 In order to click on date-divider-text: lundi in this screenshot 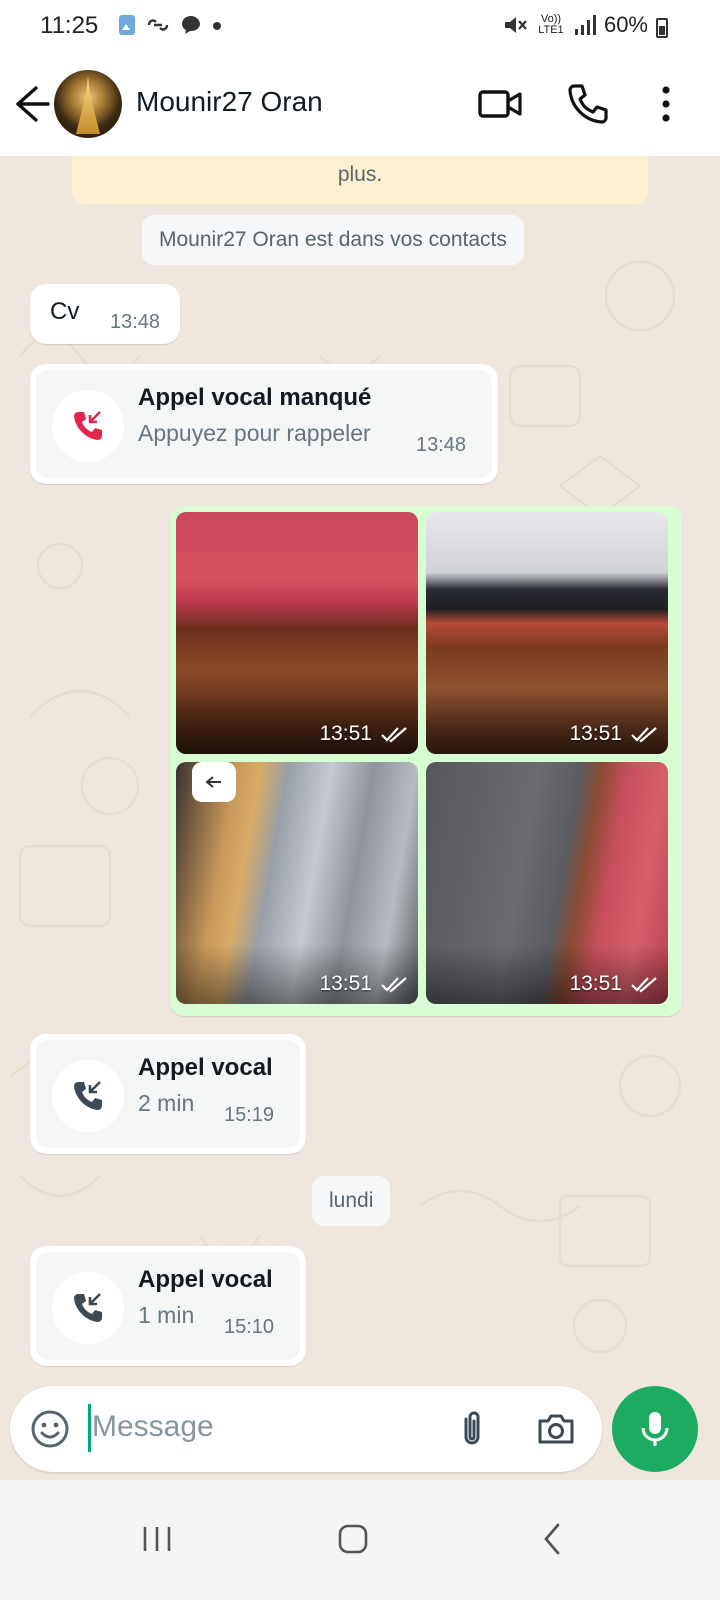, I will do `click(351, 1200)`.